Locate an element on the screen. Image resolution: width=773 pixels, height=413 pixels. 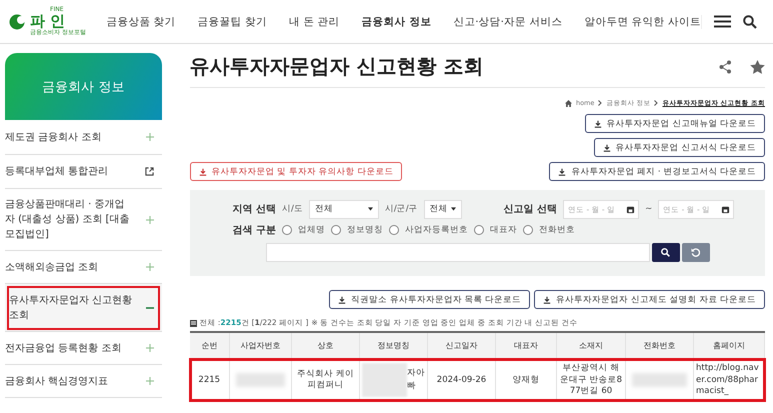
table-cell: 2215 is located at coordinates (210, 380).